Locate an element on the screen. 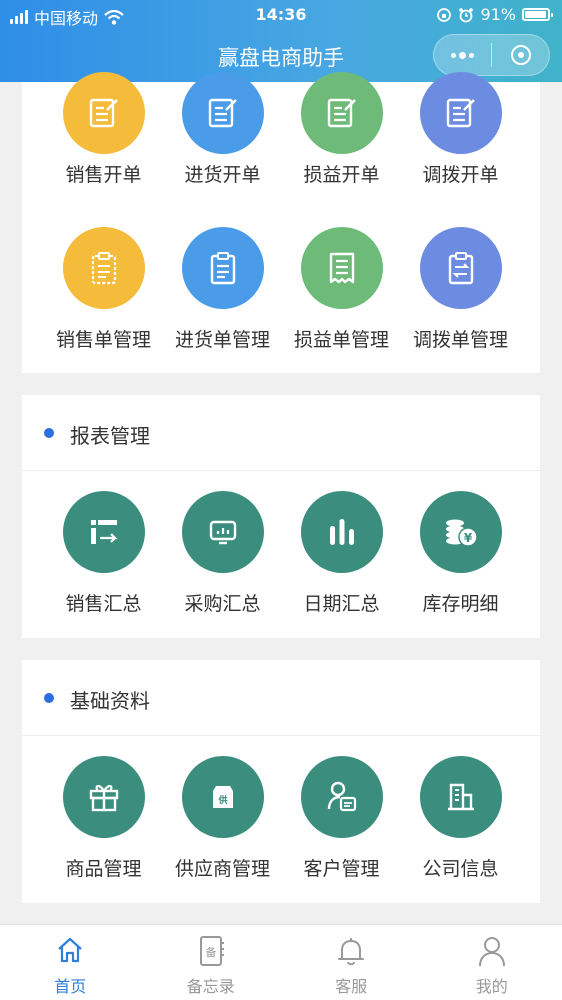 The height and width of the screenshot is (1000, 562). status-bar: 中国移动 14:36 91% is located at coordinates (281, 15).